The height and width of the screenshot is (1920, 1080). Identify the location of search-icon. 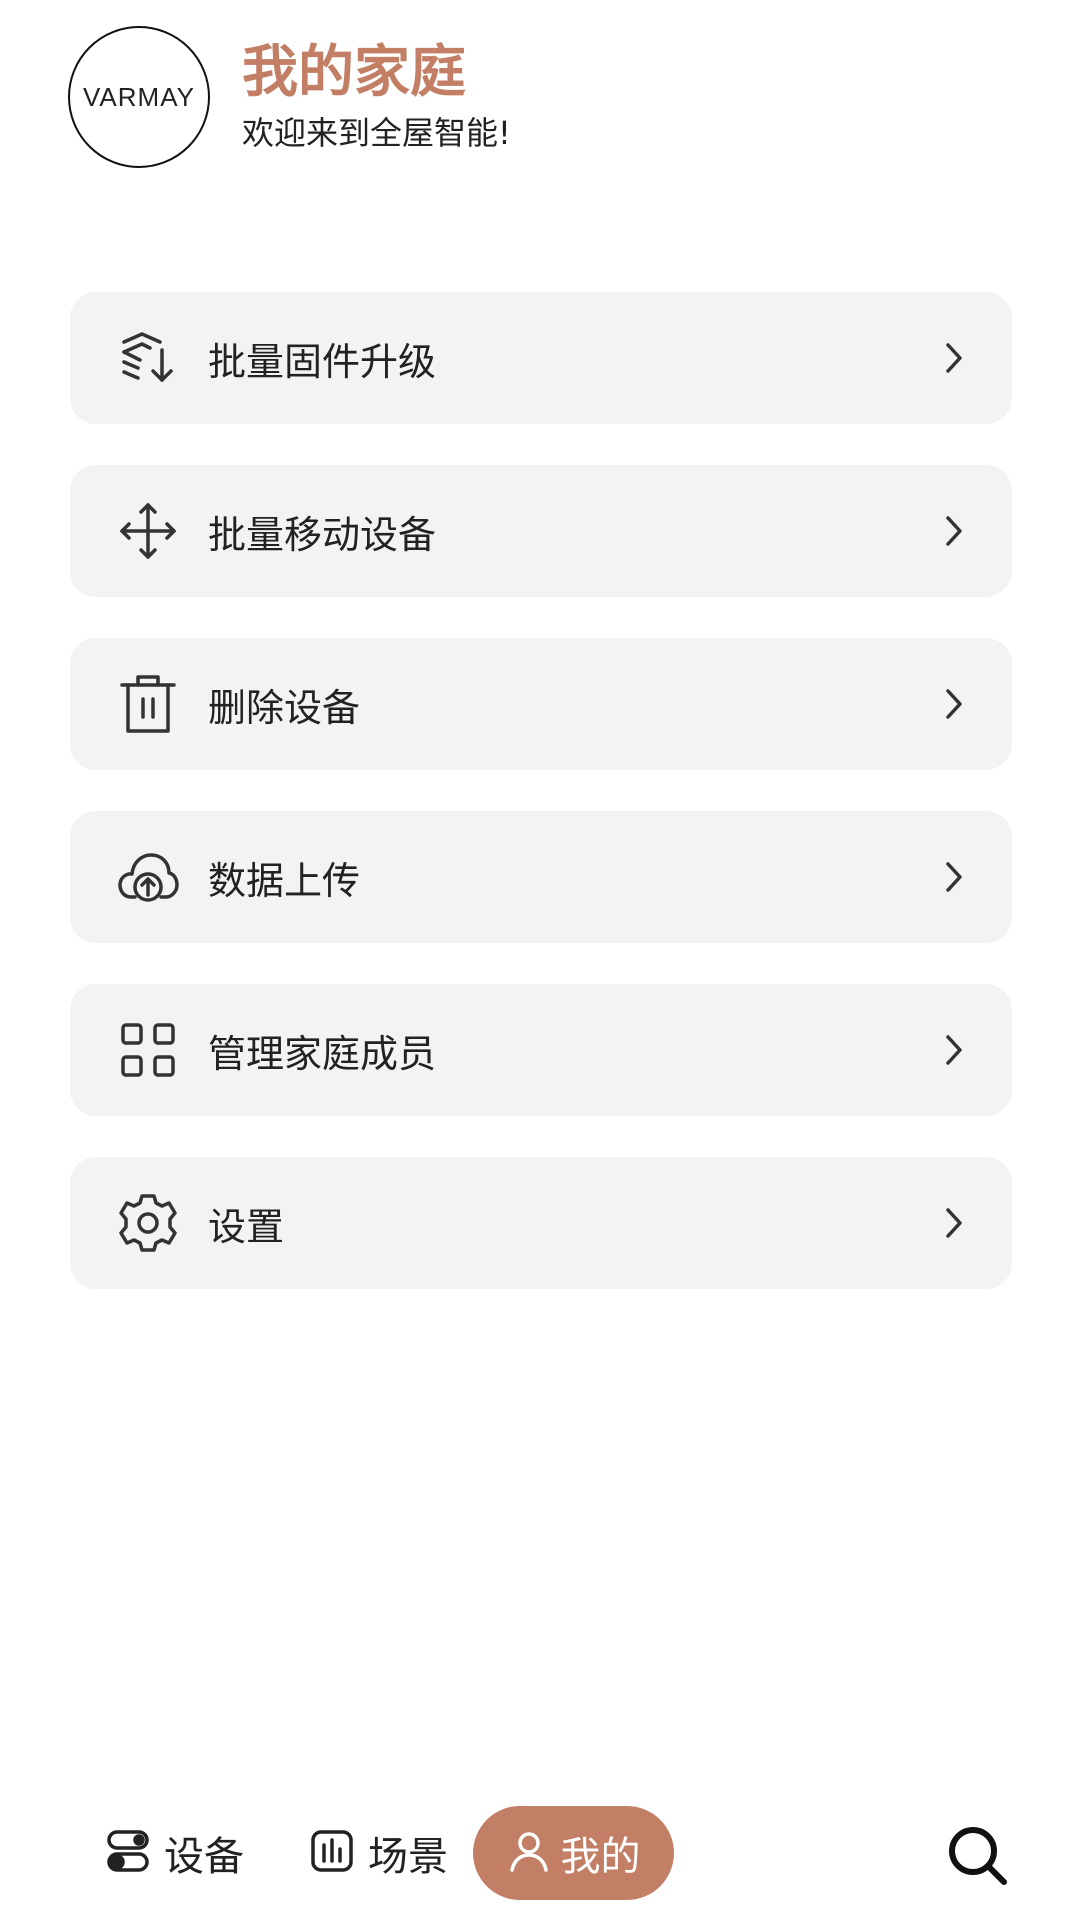
(978, 1859).